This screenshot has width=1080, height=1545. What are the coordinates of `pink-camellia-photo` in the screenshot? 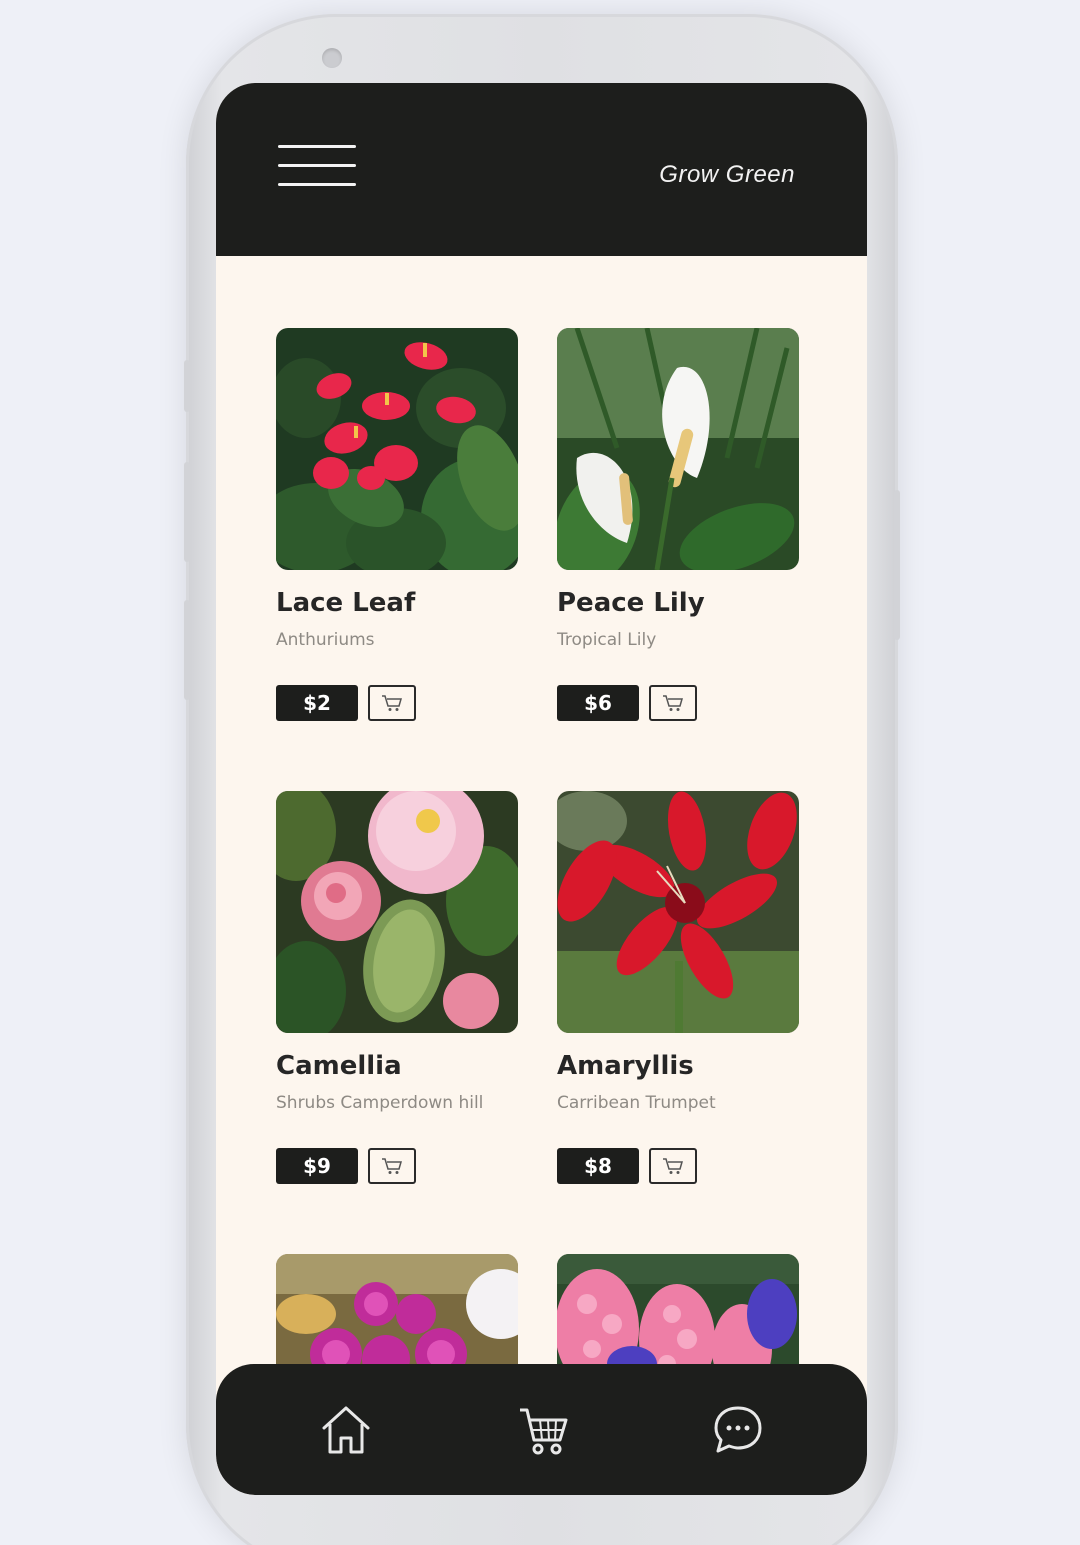 It's located at (397, 912).